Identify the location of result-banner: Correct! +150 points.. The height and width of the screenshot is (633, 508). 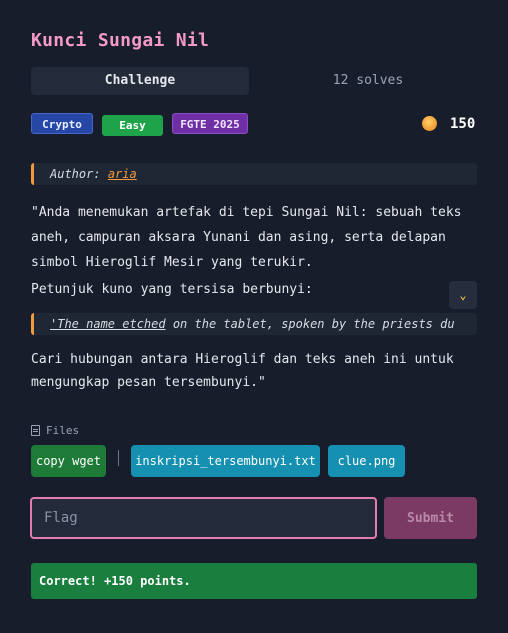
(254, 581).